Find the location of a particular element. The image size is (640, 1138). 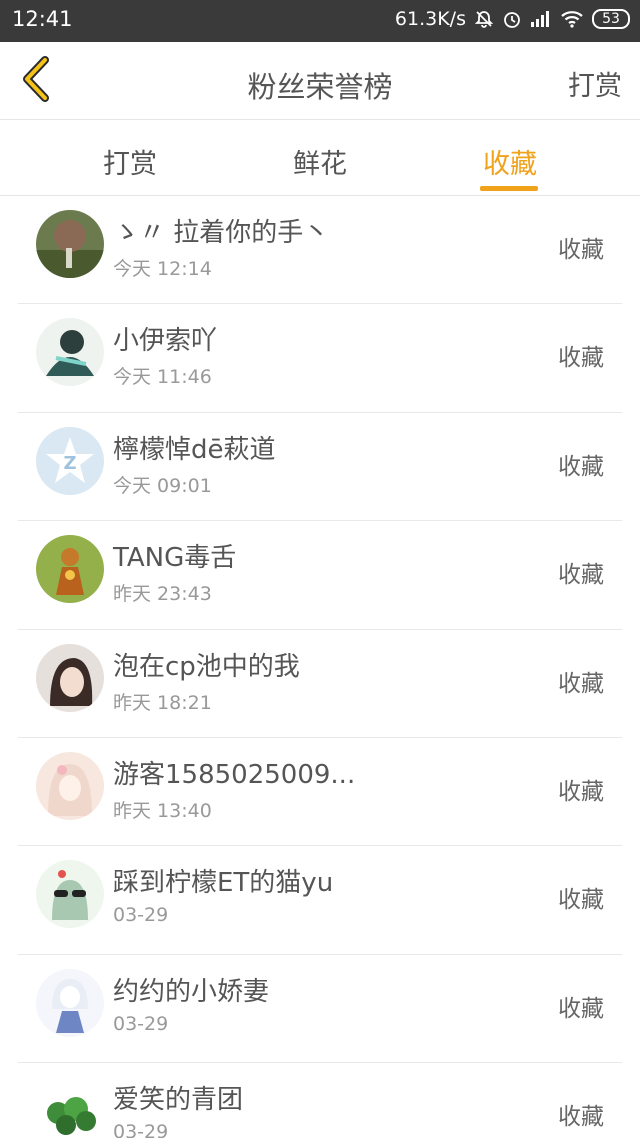

list-item: 约约的小娇妻 03-29 收藏 is located at coordinates (320, 1009).